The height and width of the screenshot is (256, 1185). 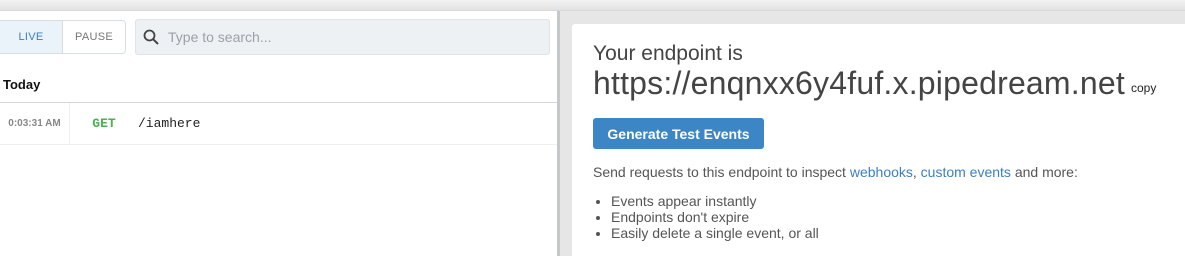 What do you see at coordinates (678, 133) in the screenshot?
I see `generate-test-events-button: Generate Test Events` at bounding box center [678, 133].